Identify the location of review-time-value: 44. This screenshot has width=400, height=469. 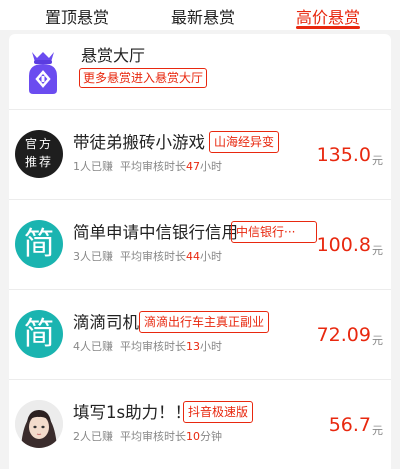
(193, 256).